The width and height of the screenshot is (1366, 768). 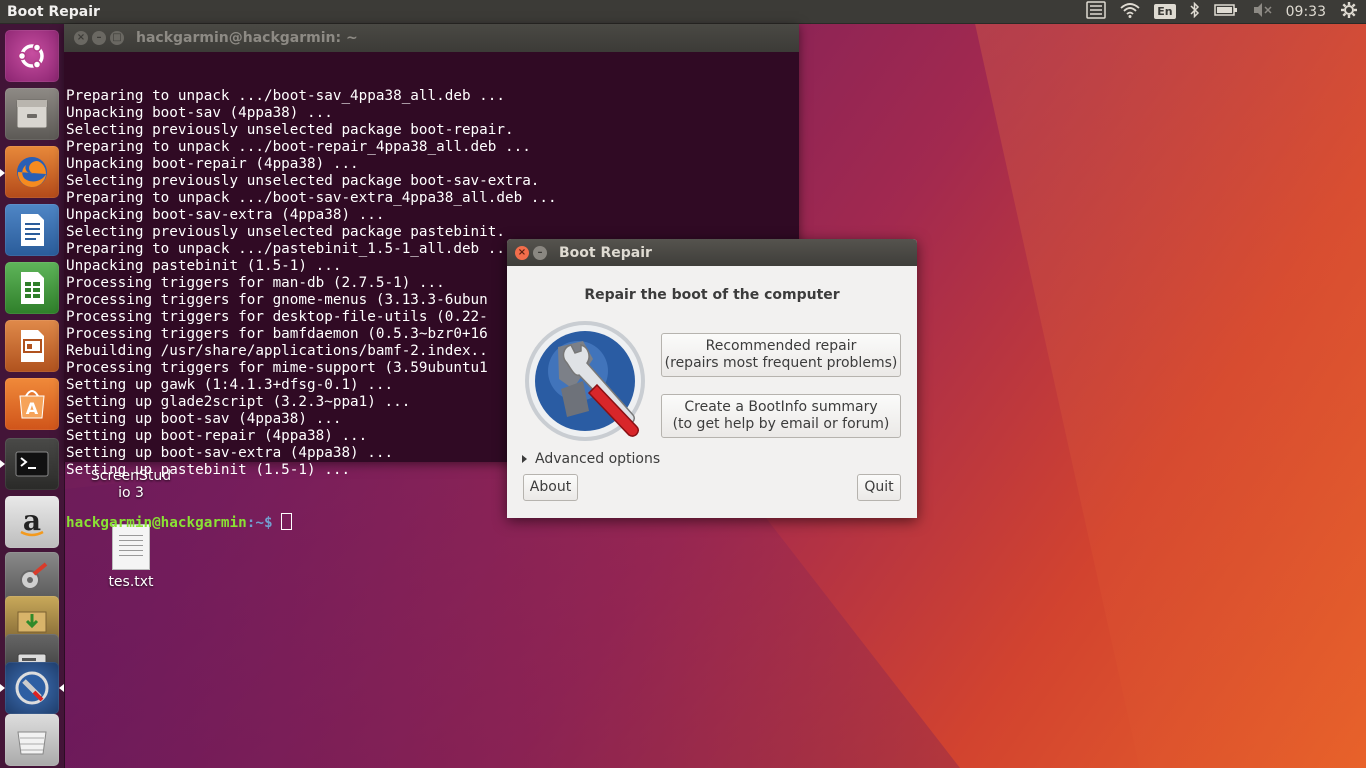 I want to click on amazon-icon: a, so click(x=32, y=520).